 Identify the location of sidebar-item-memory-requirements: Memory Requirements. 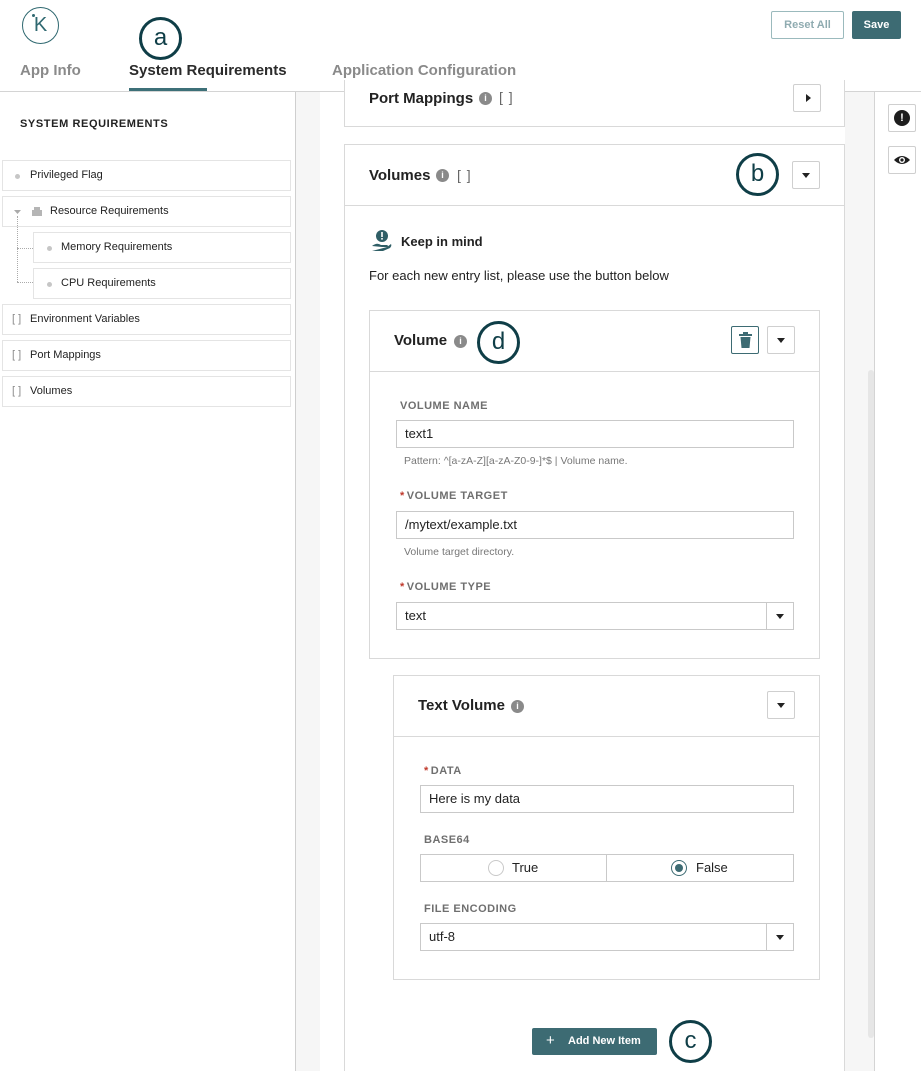
(162, 247).